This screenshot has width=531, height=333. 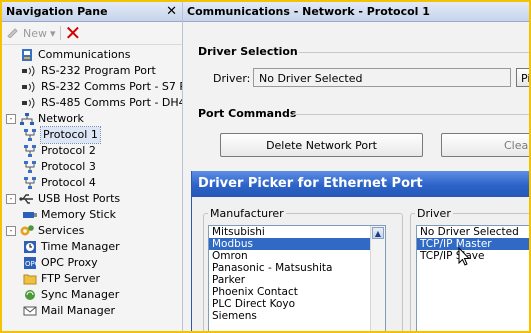 I want to click on driver-group-label: Driver, so click(x=434, y=213).